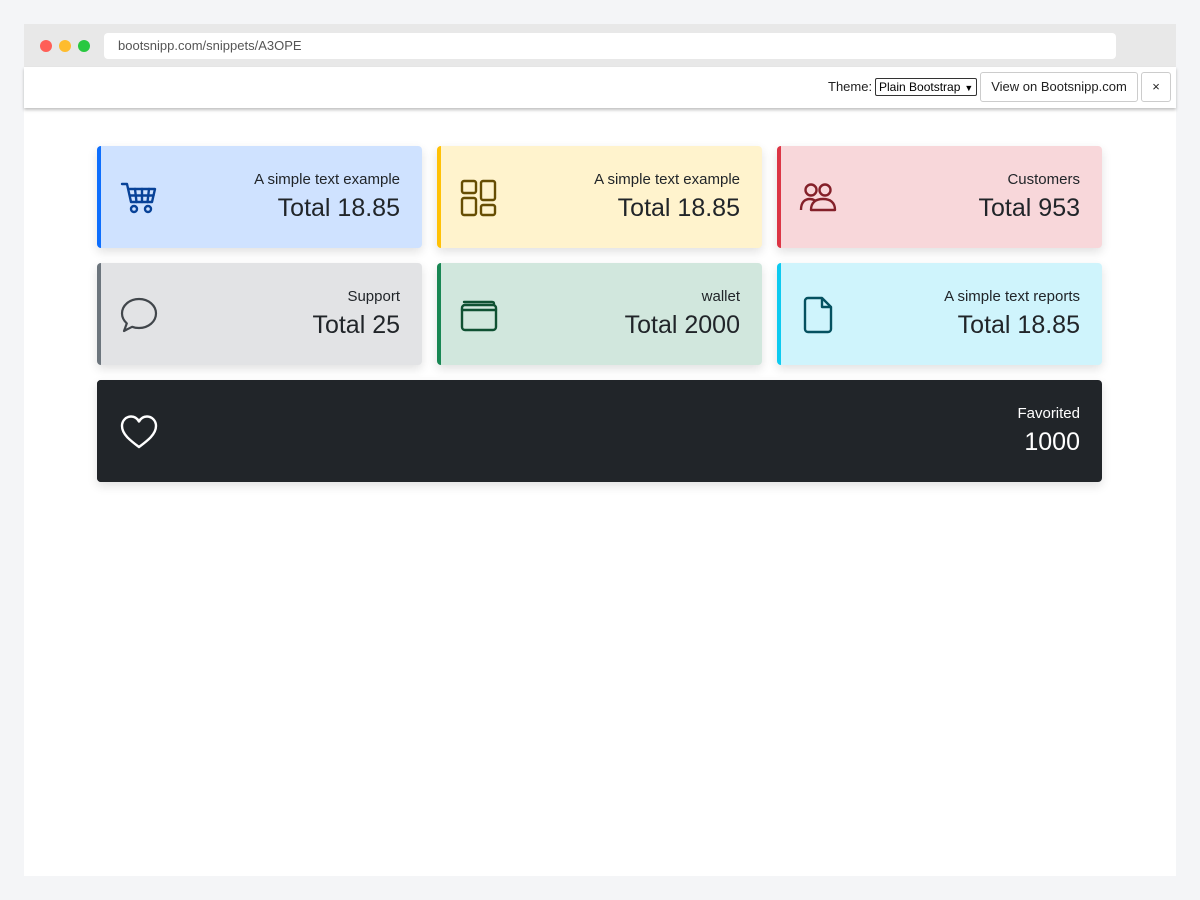 The image size is (1200, 900). I want to click on card-label: Favorited, so click(1048, 413).